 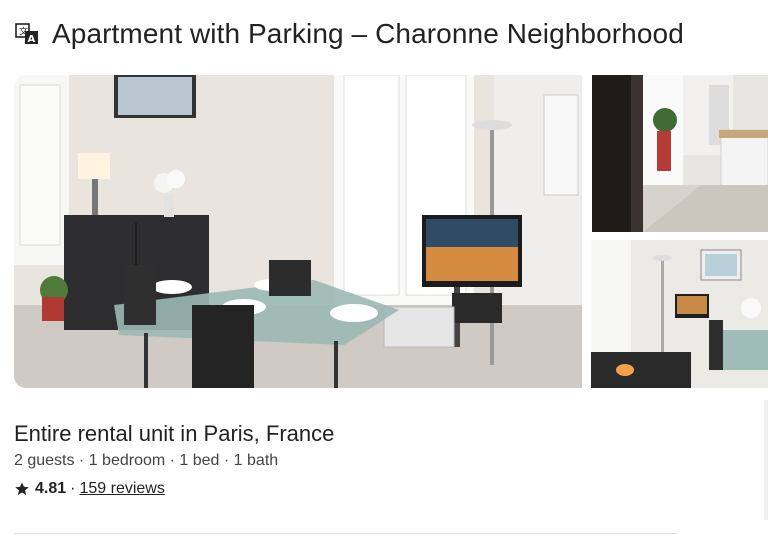 What do you see at coordinates (679, 153) in the screenshot?
I see `photo-kitchen-hallway` at bounding box center [679, 153].